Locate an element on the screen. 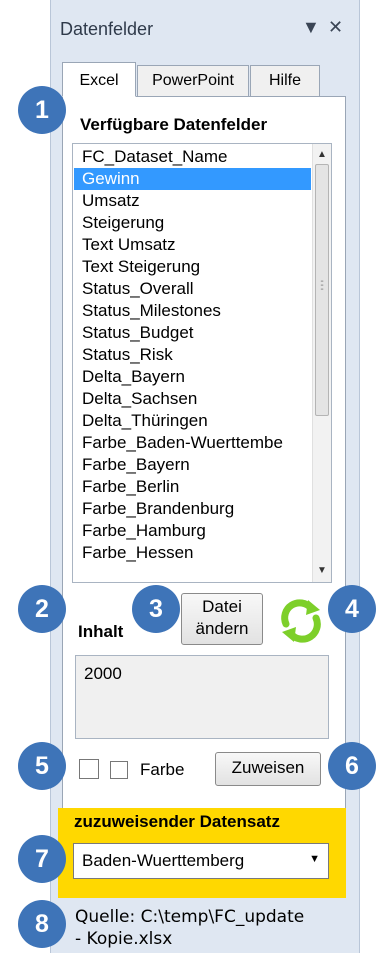 This screenshot has width=381, height=953. dataset-heading: zuzuweisender Datensatz is located at coordinates (177, 821).